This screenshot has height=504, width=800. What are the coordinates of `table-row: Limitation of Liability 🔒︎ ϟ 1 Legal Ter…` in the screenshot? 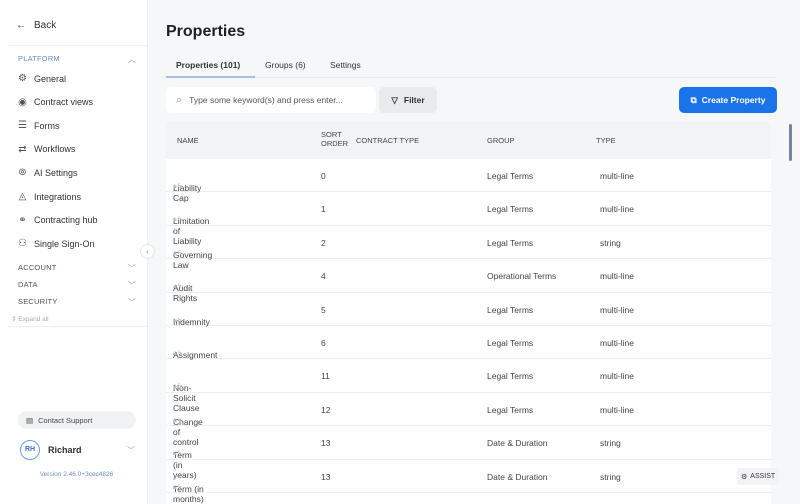 It's located at (468, 219).